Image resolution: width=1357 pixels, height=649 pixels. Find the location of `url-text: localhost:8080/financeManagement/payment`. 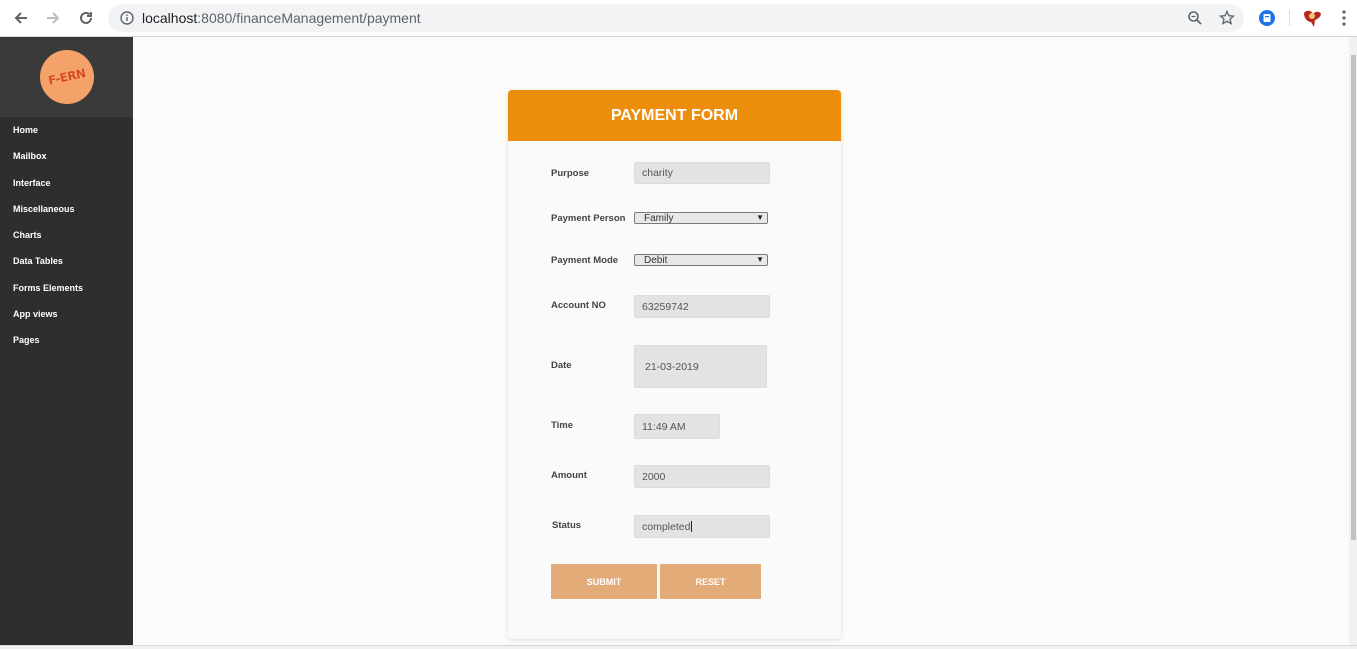

url-text: localhost:8080/financeManagement/payment is located at coordinates (281, 18).